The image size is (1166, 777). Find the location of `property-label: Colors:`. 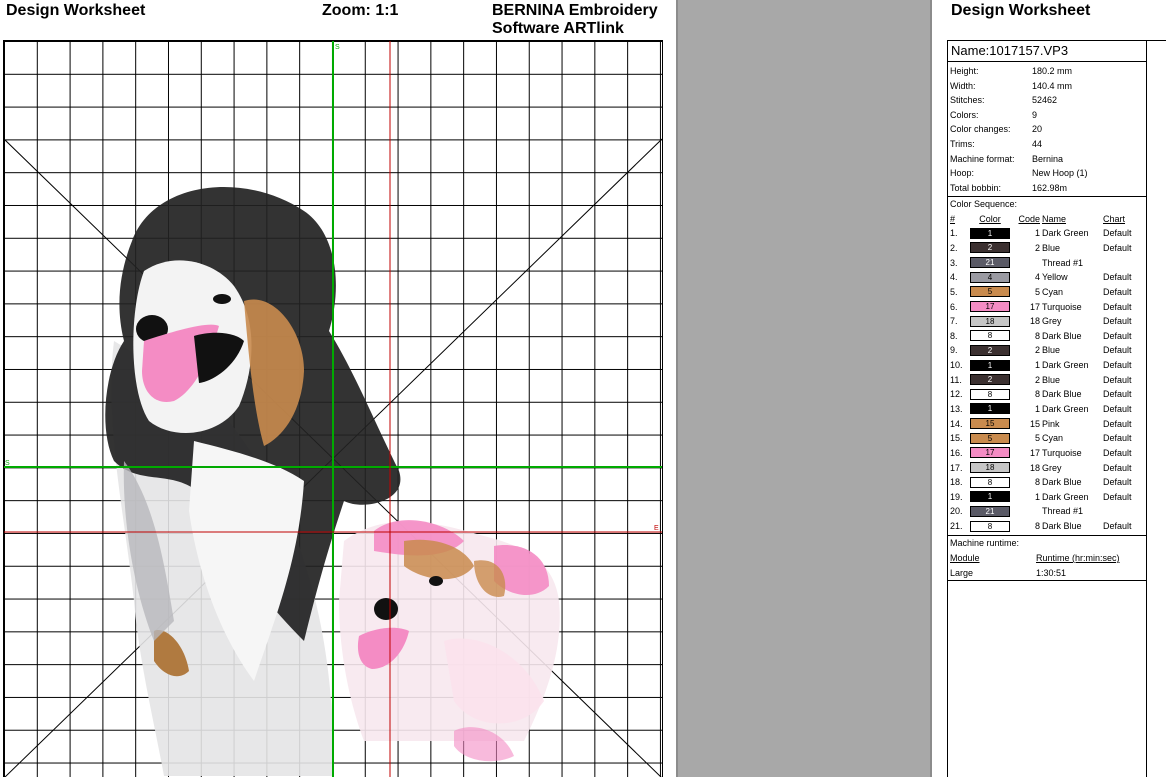

property-label: Colors: is located at coordinates (964, 114).